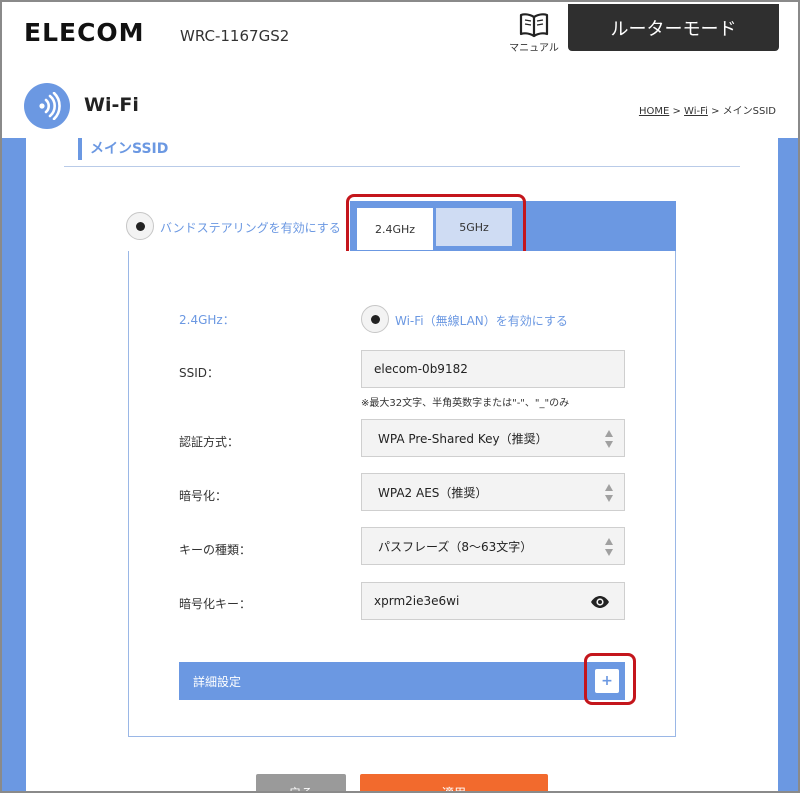 The width and height of the screenshot is (800, 793). I want to click on advanced-settings-bar: 詳細設定 +, so click(402, 681).